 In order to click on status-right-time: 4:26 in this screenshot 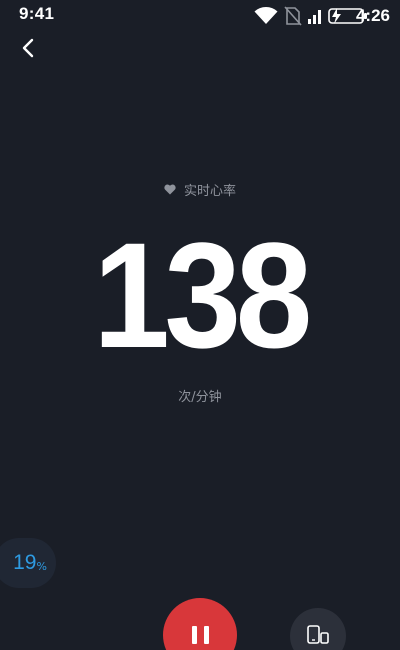, I will do `click(372, 15)`.